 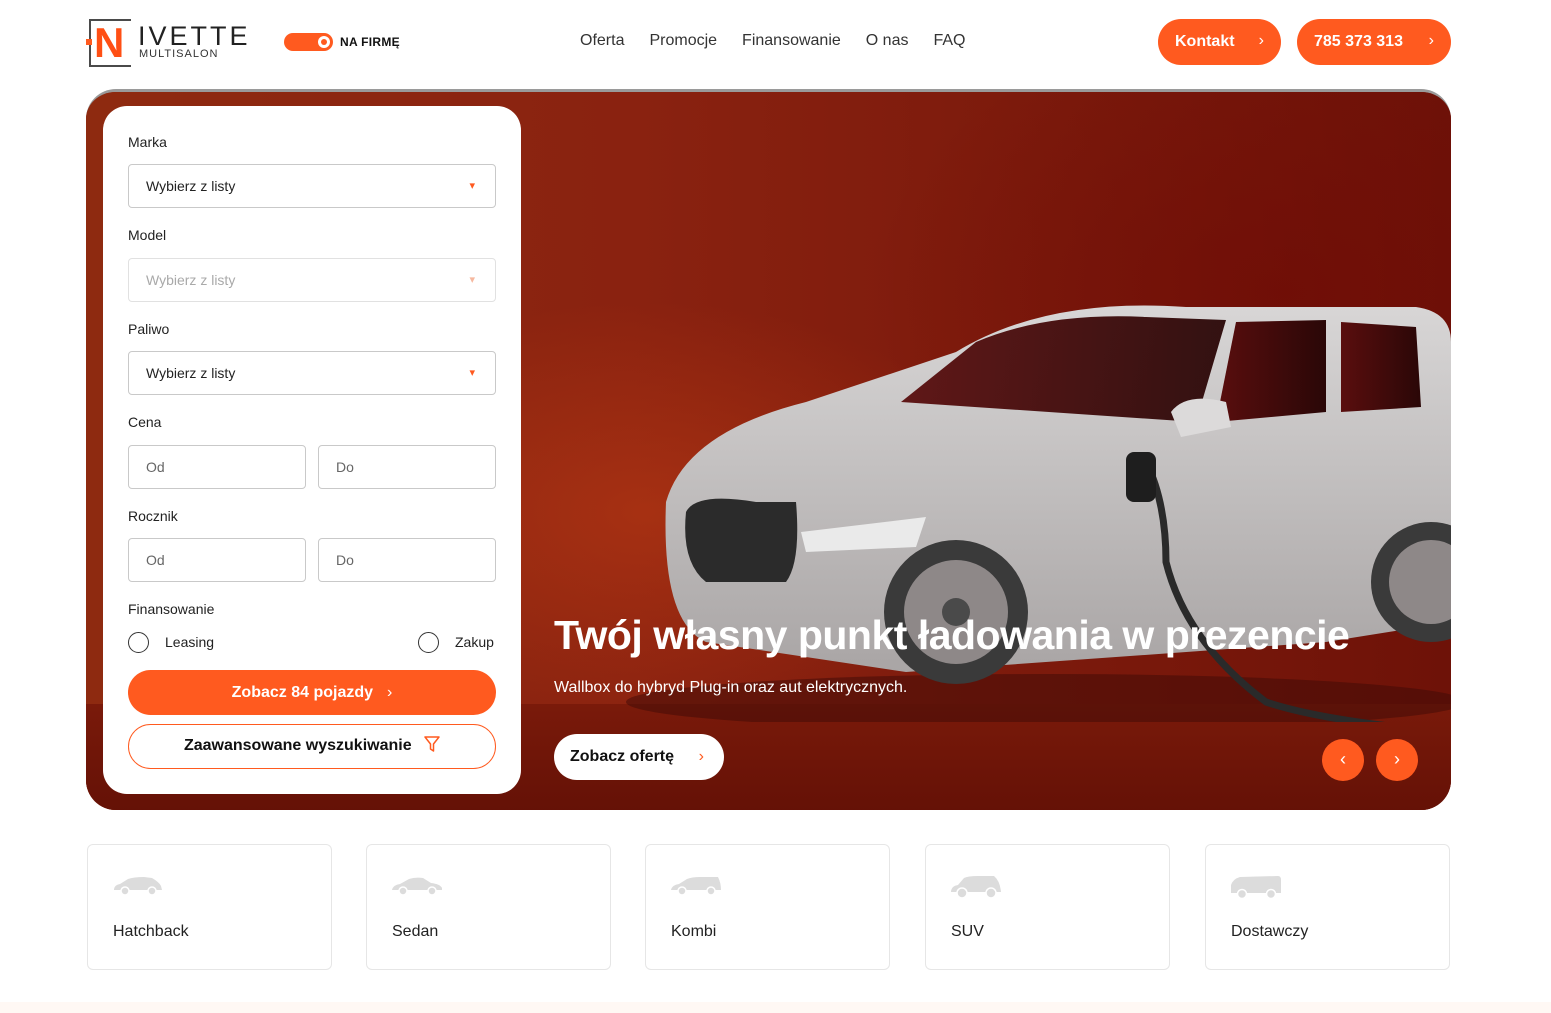 I want to click on fuel-select-value: Wybierz z listy, so click(x=191, y=373).